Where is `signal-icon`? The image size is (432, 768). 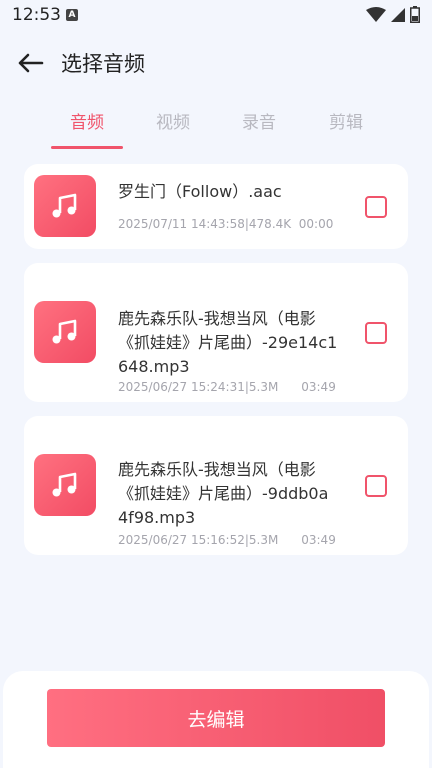 signal-icon is located at coordinates (398, 14).